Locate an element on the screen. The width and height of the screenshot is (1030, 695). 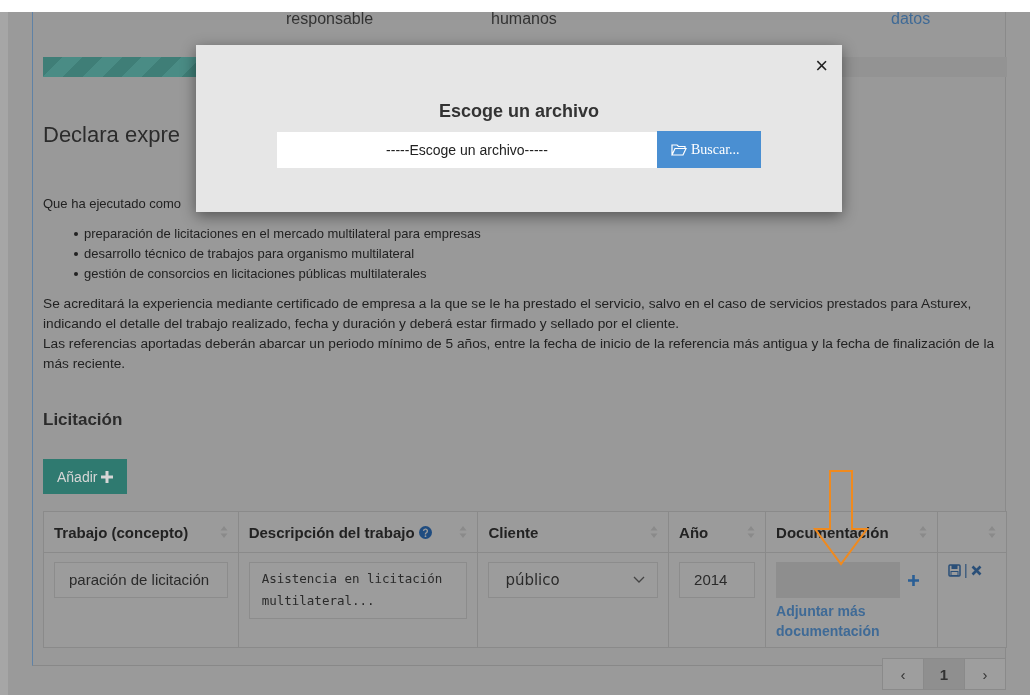
save-icon is located at coordinates (954, 570).